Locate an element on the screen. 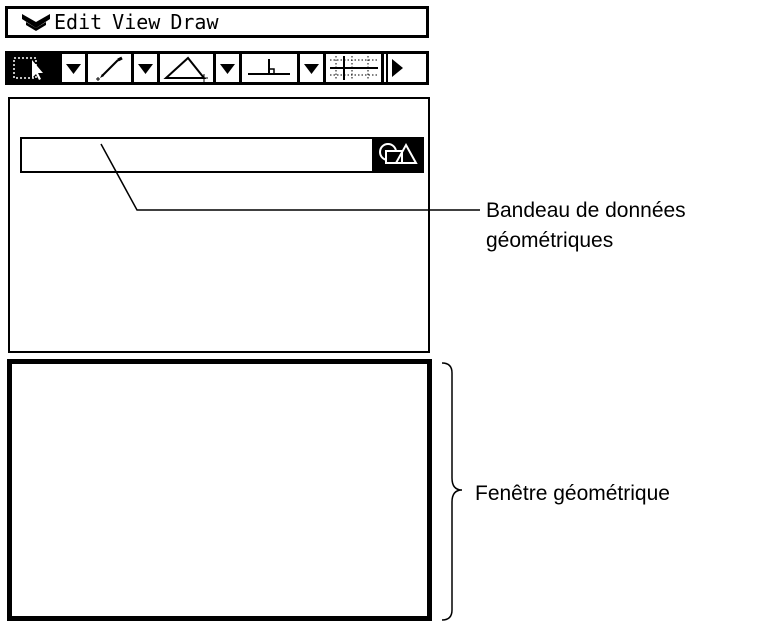 The width and height of the screenshot is (762, 626). data-bar-callout: Bandeau de données géométriques is located at coordinates (586, 226).